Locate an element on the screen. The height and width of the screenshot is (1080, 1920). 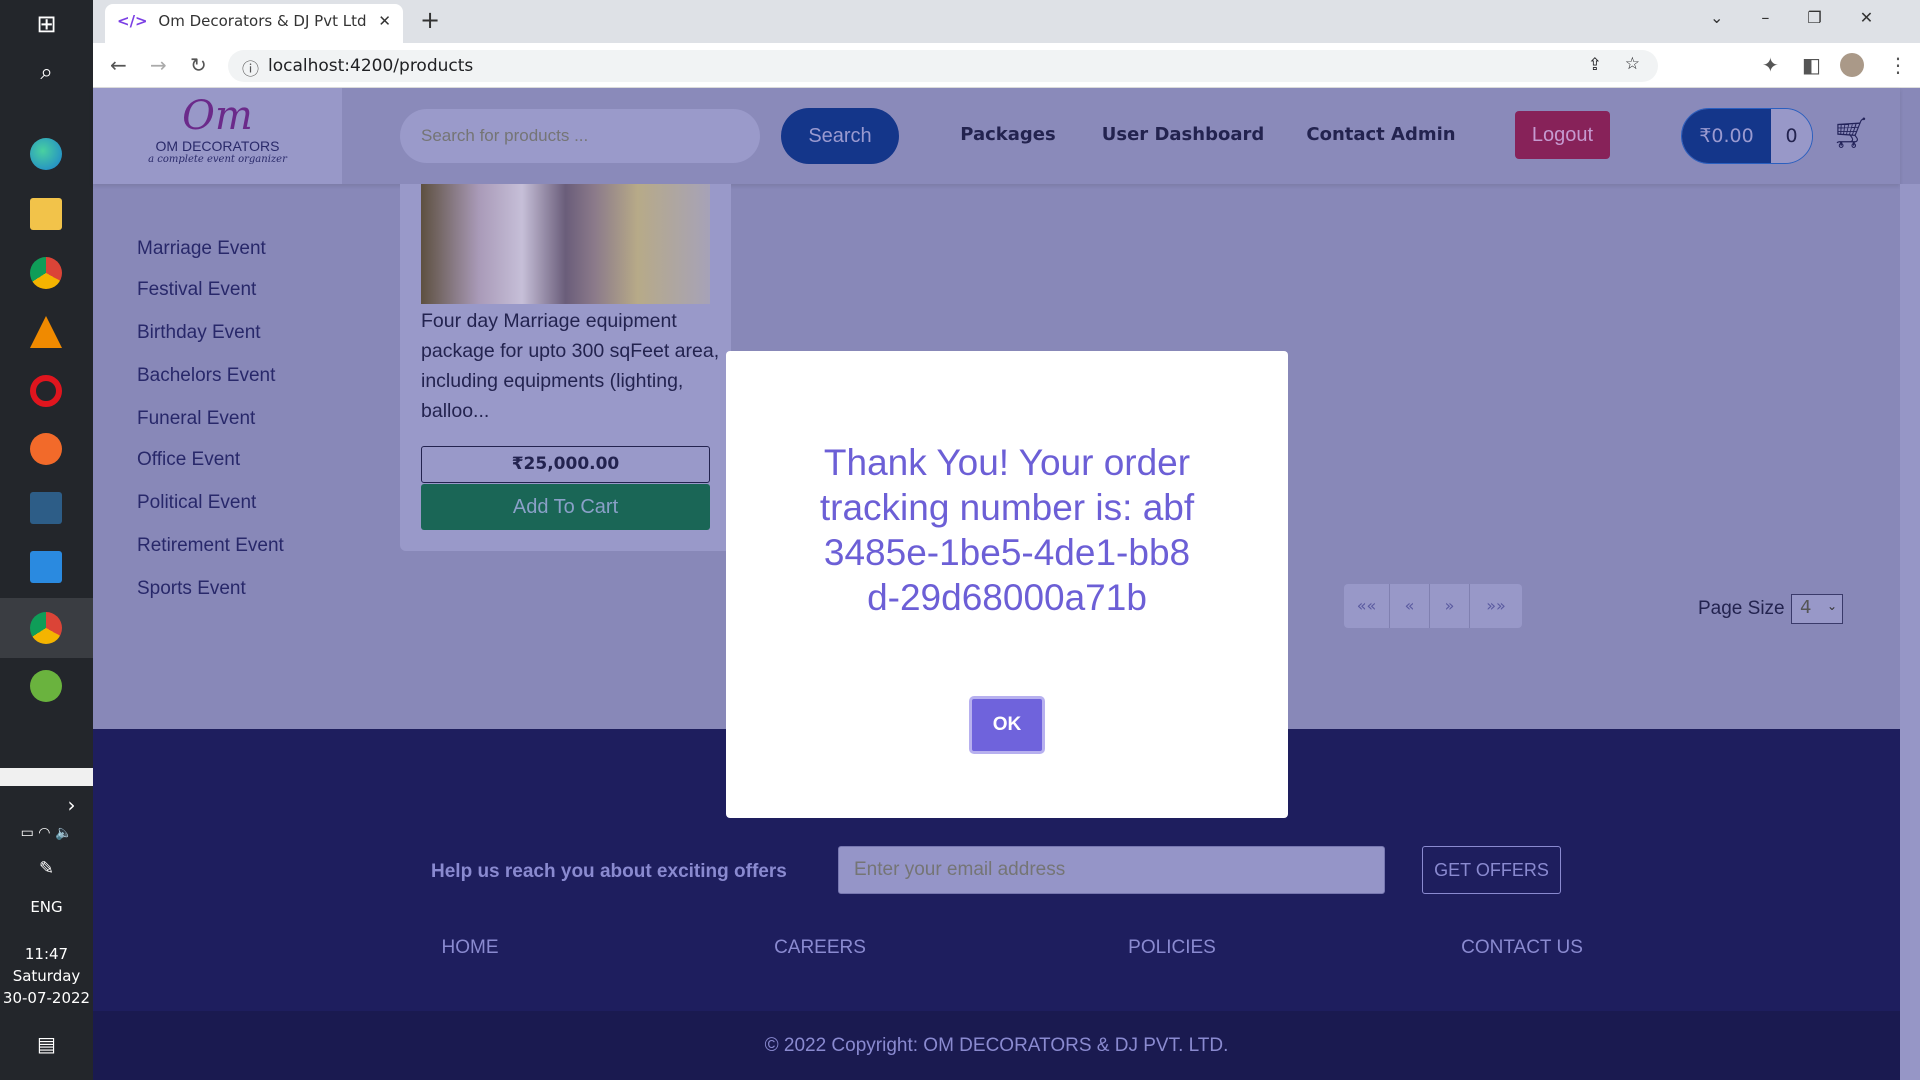
get-offers-button: GET OFFERS is located at coordinates (1491, 870).